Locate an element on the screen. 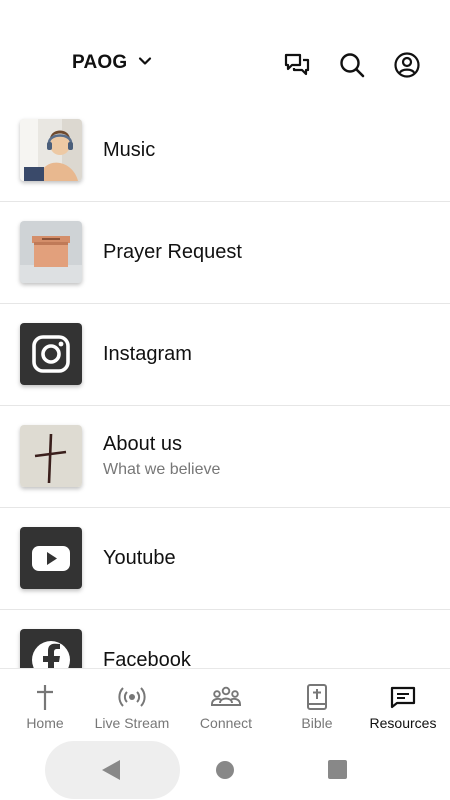 The height and width of the screenshot is (800, 450). bible-icon is located at coordinates (317, 697).